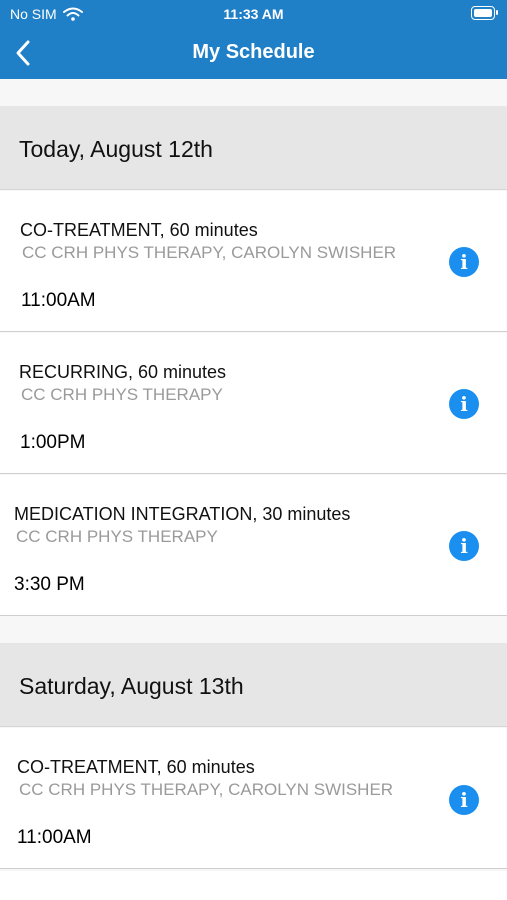  What do you see at coordinates (253, 685) in the screenshot?
I see `date-section-header: Saturday, August 13th` at bounding box center [253, 685].